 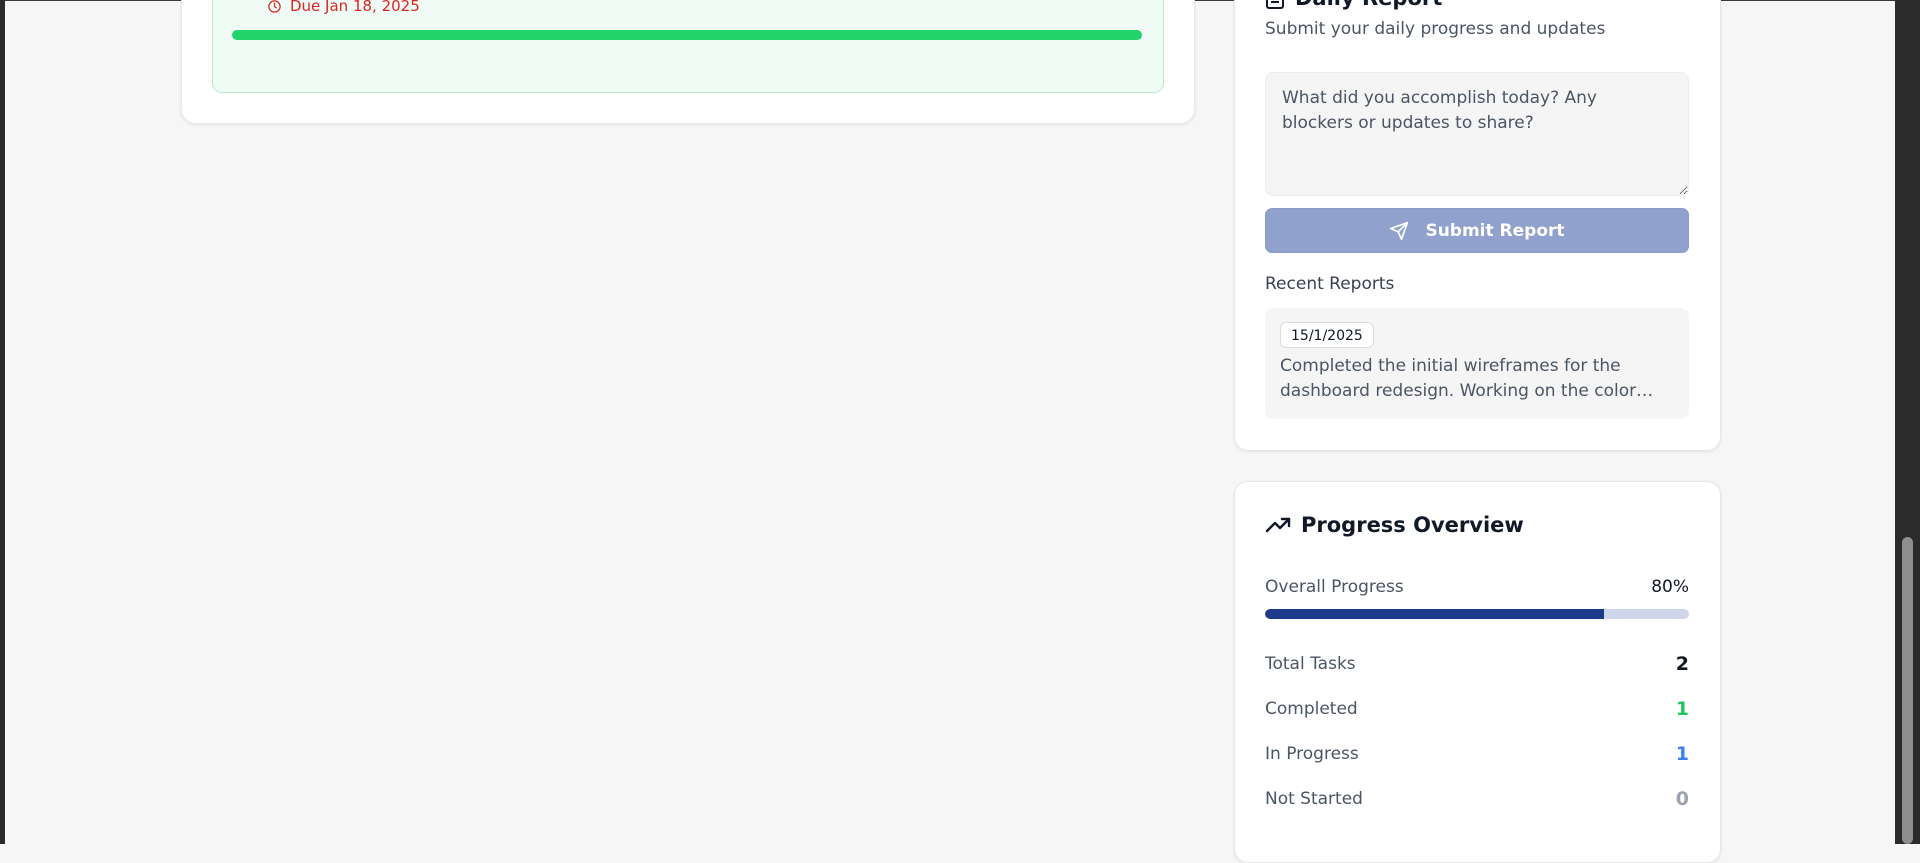 I want to click on recent-report-date-badge: 15/1/2025, so click(x=1327, y=335).